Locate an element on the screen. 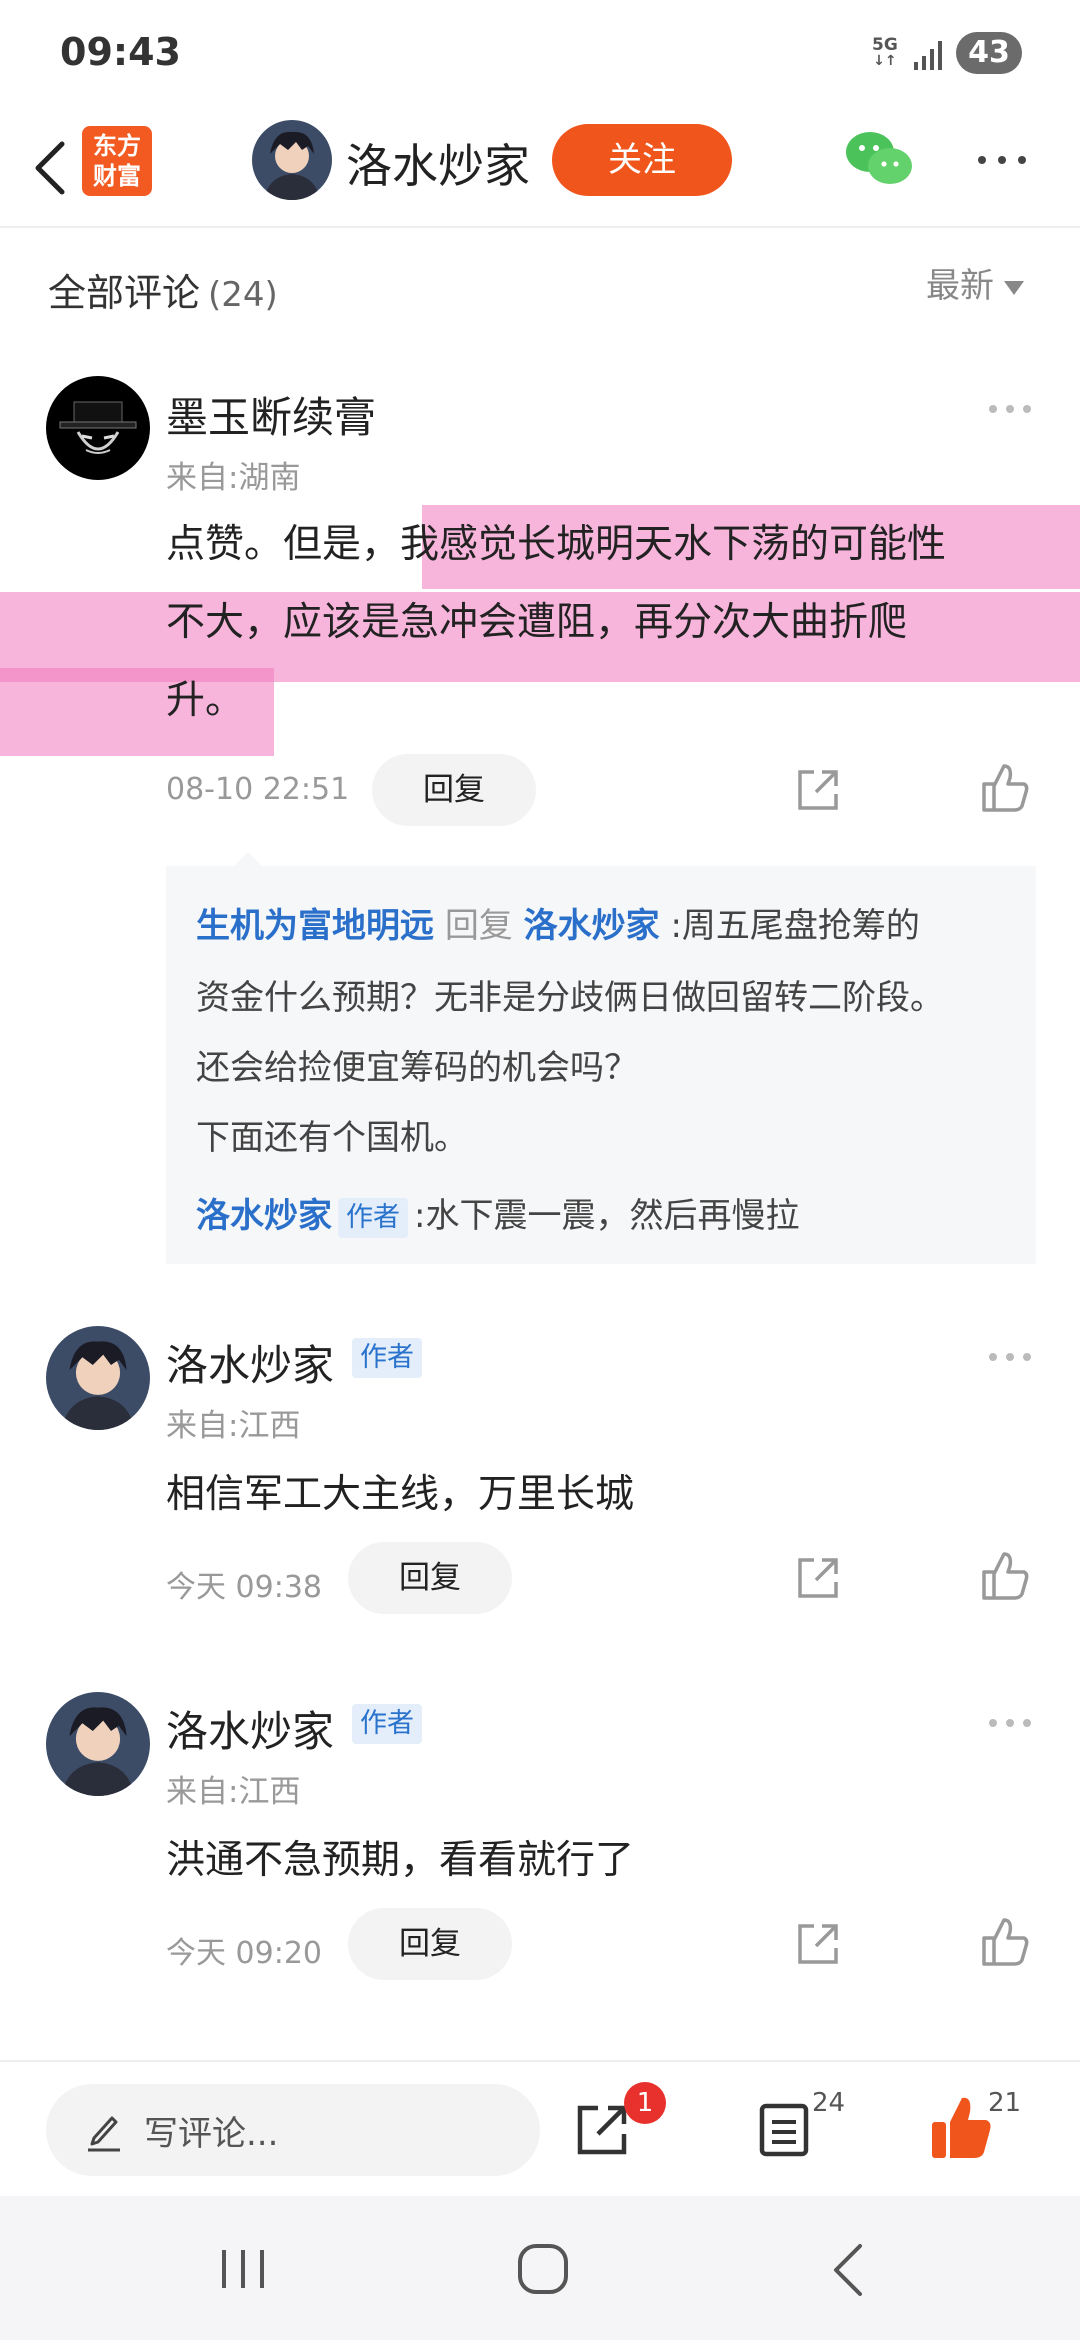  comment-count: (24) is located at coordinates (243, 295).